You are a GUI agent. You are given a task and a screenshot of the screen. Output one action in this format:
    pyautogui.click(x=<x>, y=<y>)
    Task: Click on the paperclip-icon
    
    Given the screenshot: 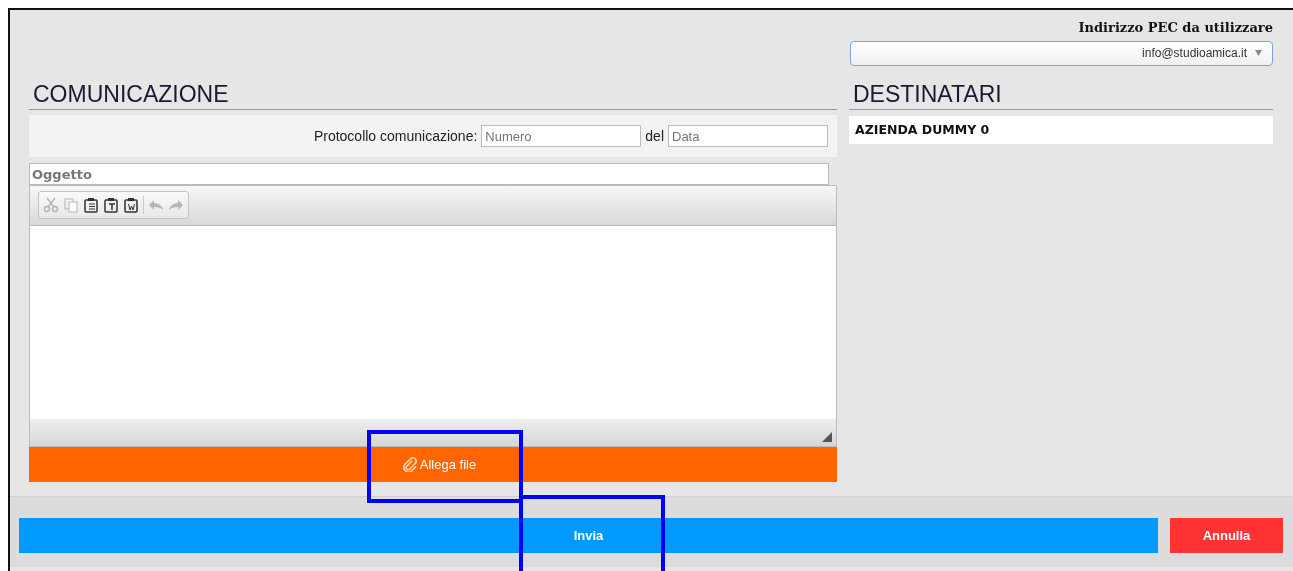 What is the action you would take?
    pyautogui.click(x=409, y=464)
    